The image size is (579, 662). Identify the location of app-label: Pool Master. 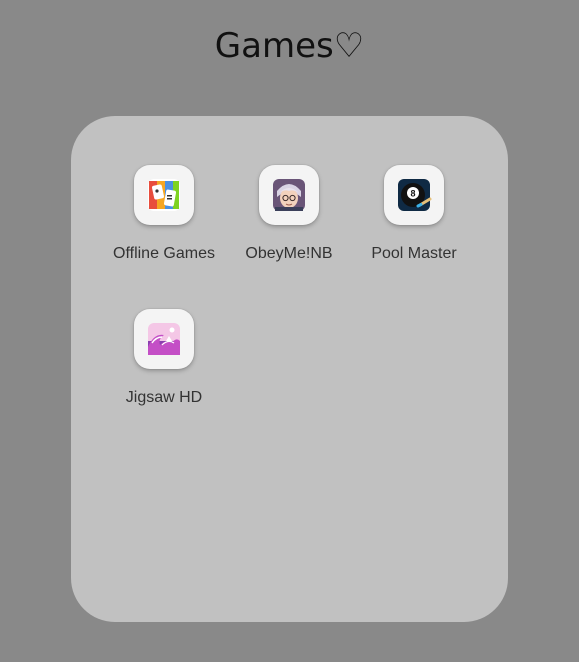
(414, 253).